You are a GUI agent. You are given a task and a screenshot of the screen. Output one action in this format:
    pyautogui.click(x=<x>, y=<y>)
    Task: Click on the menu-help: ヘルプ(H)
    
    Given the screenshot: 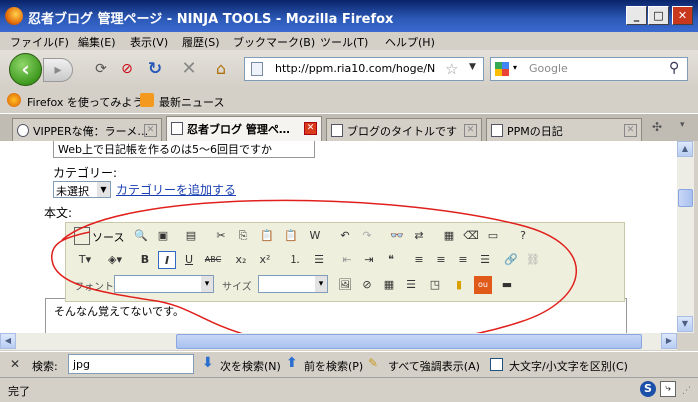 What is the action you would take?
    pyautogui.click(x=410, y=42)
    